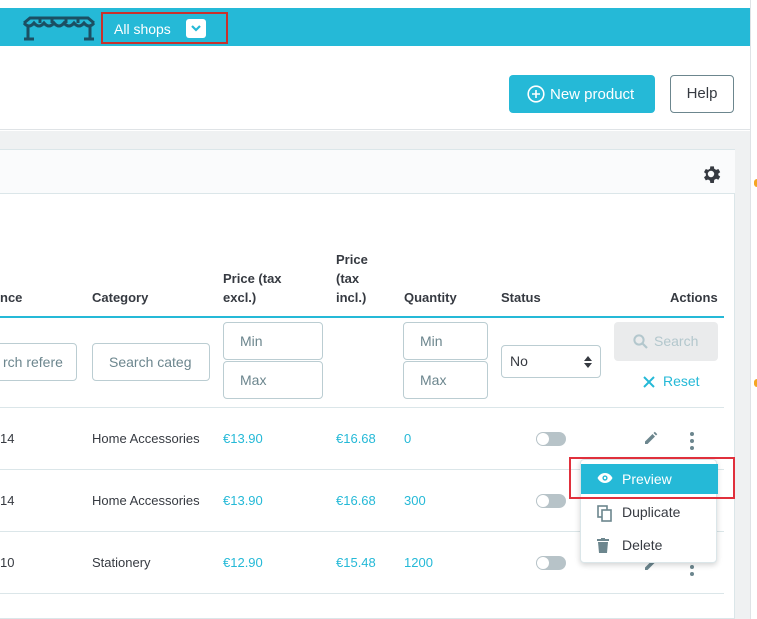 The height and width of the screenshot is (619, 757). What do you see at coordinates (430, 297) in the screenshot?
I see `column-quantity: Quantity` at bounding box center [430, 297].